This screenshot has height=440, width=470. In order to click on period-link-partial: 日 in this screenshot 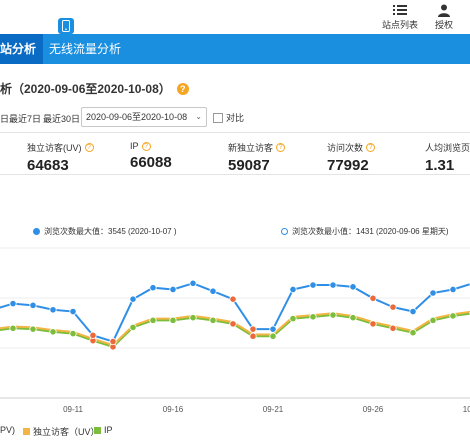, I will do `click(4, 118)`.